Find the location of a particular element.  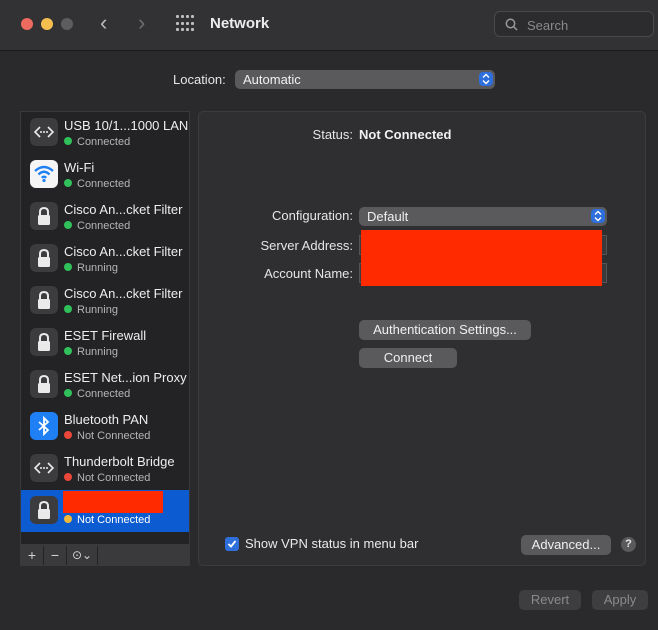

service-item: ESET Net...ion Proxy Connected is located at coordinates (105, 385).